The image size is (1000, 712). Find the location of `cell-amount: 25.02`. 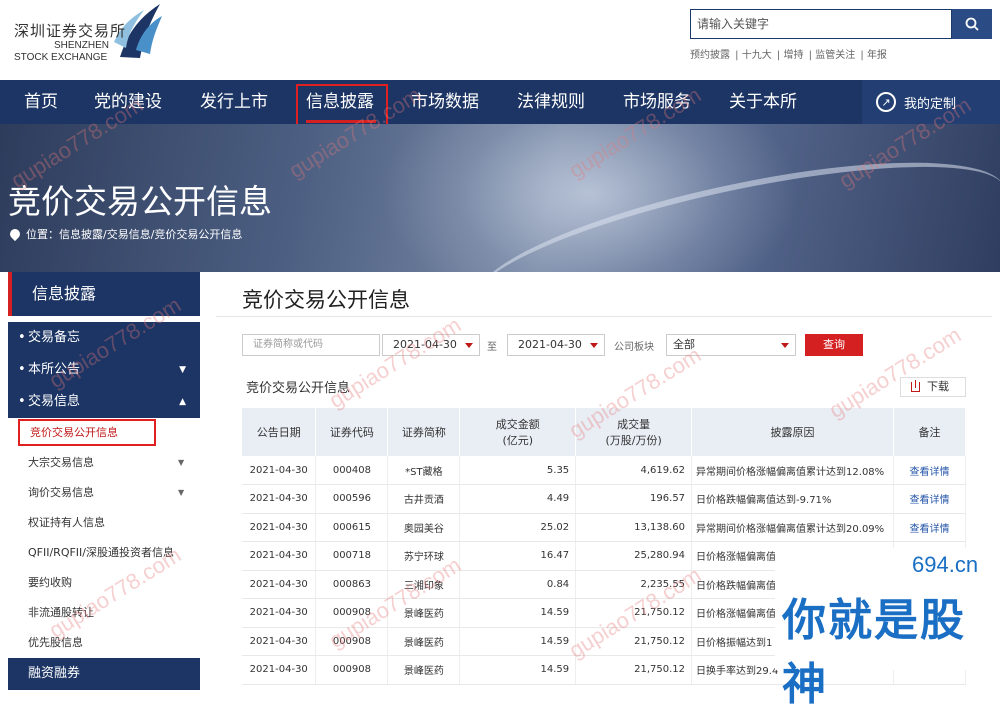

cell-amount: 25.02 is located at coordinates (518, 527).